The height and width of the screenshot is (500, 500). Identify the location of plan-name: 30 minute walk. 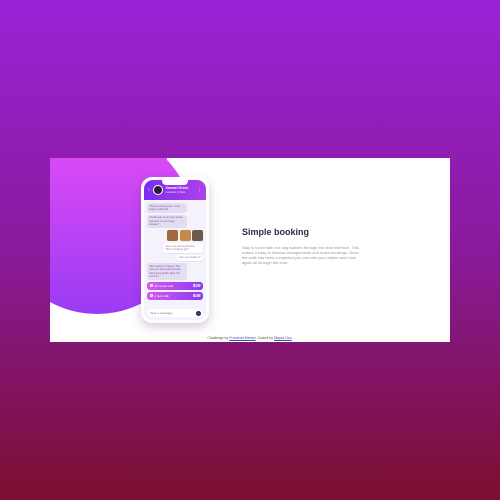
(164, 285).